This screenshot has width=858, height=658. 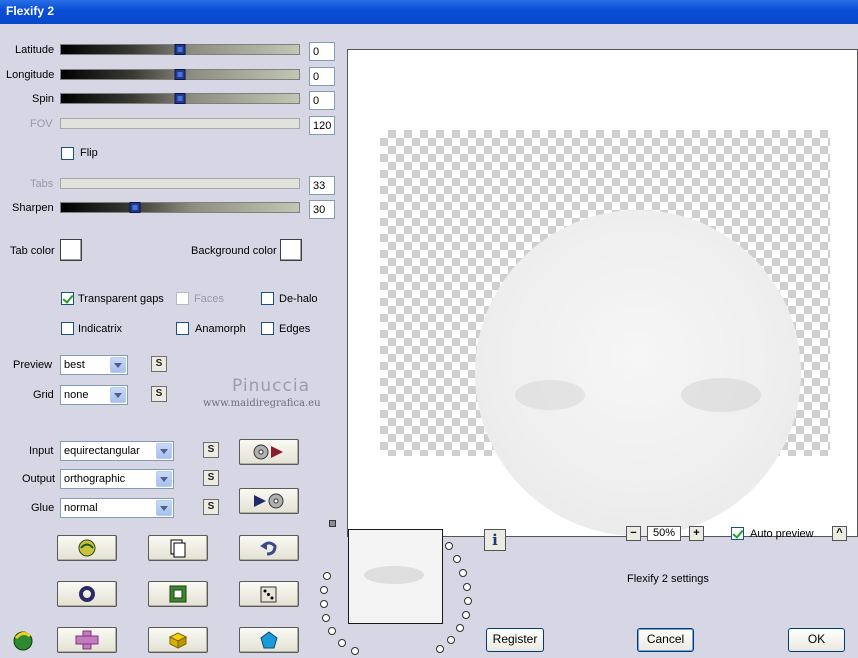 I want to click on output-label: Output, so click(x=39, y=479).